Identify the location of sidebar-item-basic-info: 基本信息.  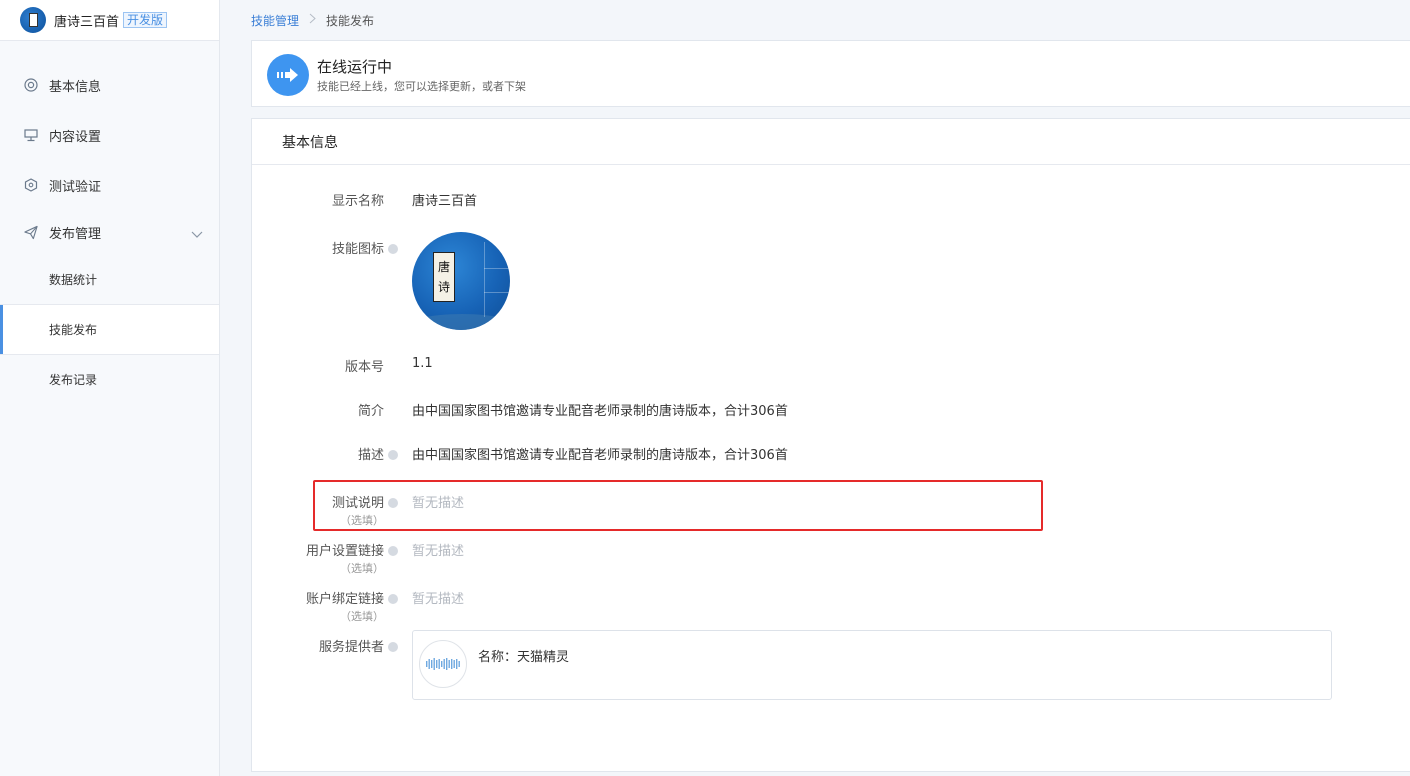
(109, 85).